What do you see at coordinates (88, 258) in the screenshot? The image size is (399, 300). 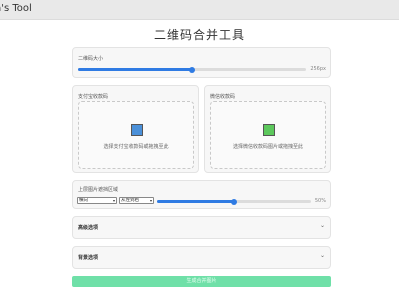 I see `background-options-title: 背景选项` at bounding box center [88, 258].